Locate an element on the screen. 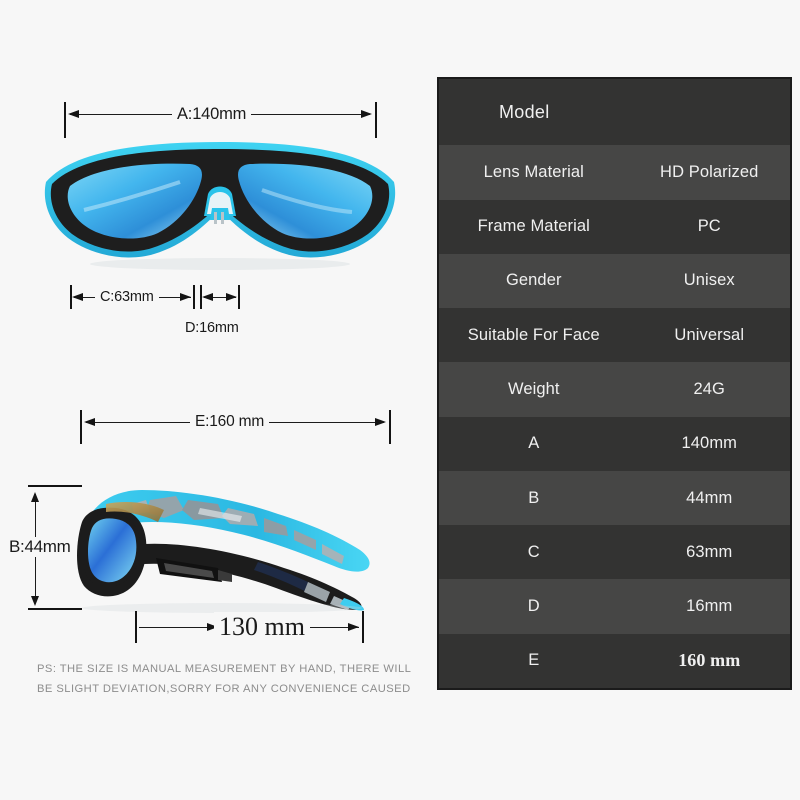 The image size is (800, 800). table-row-weight: Weight 24G is located at coordinates (614, 389).